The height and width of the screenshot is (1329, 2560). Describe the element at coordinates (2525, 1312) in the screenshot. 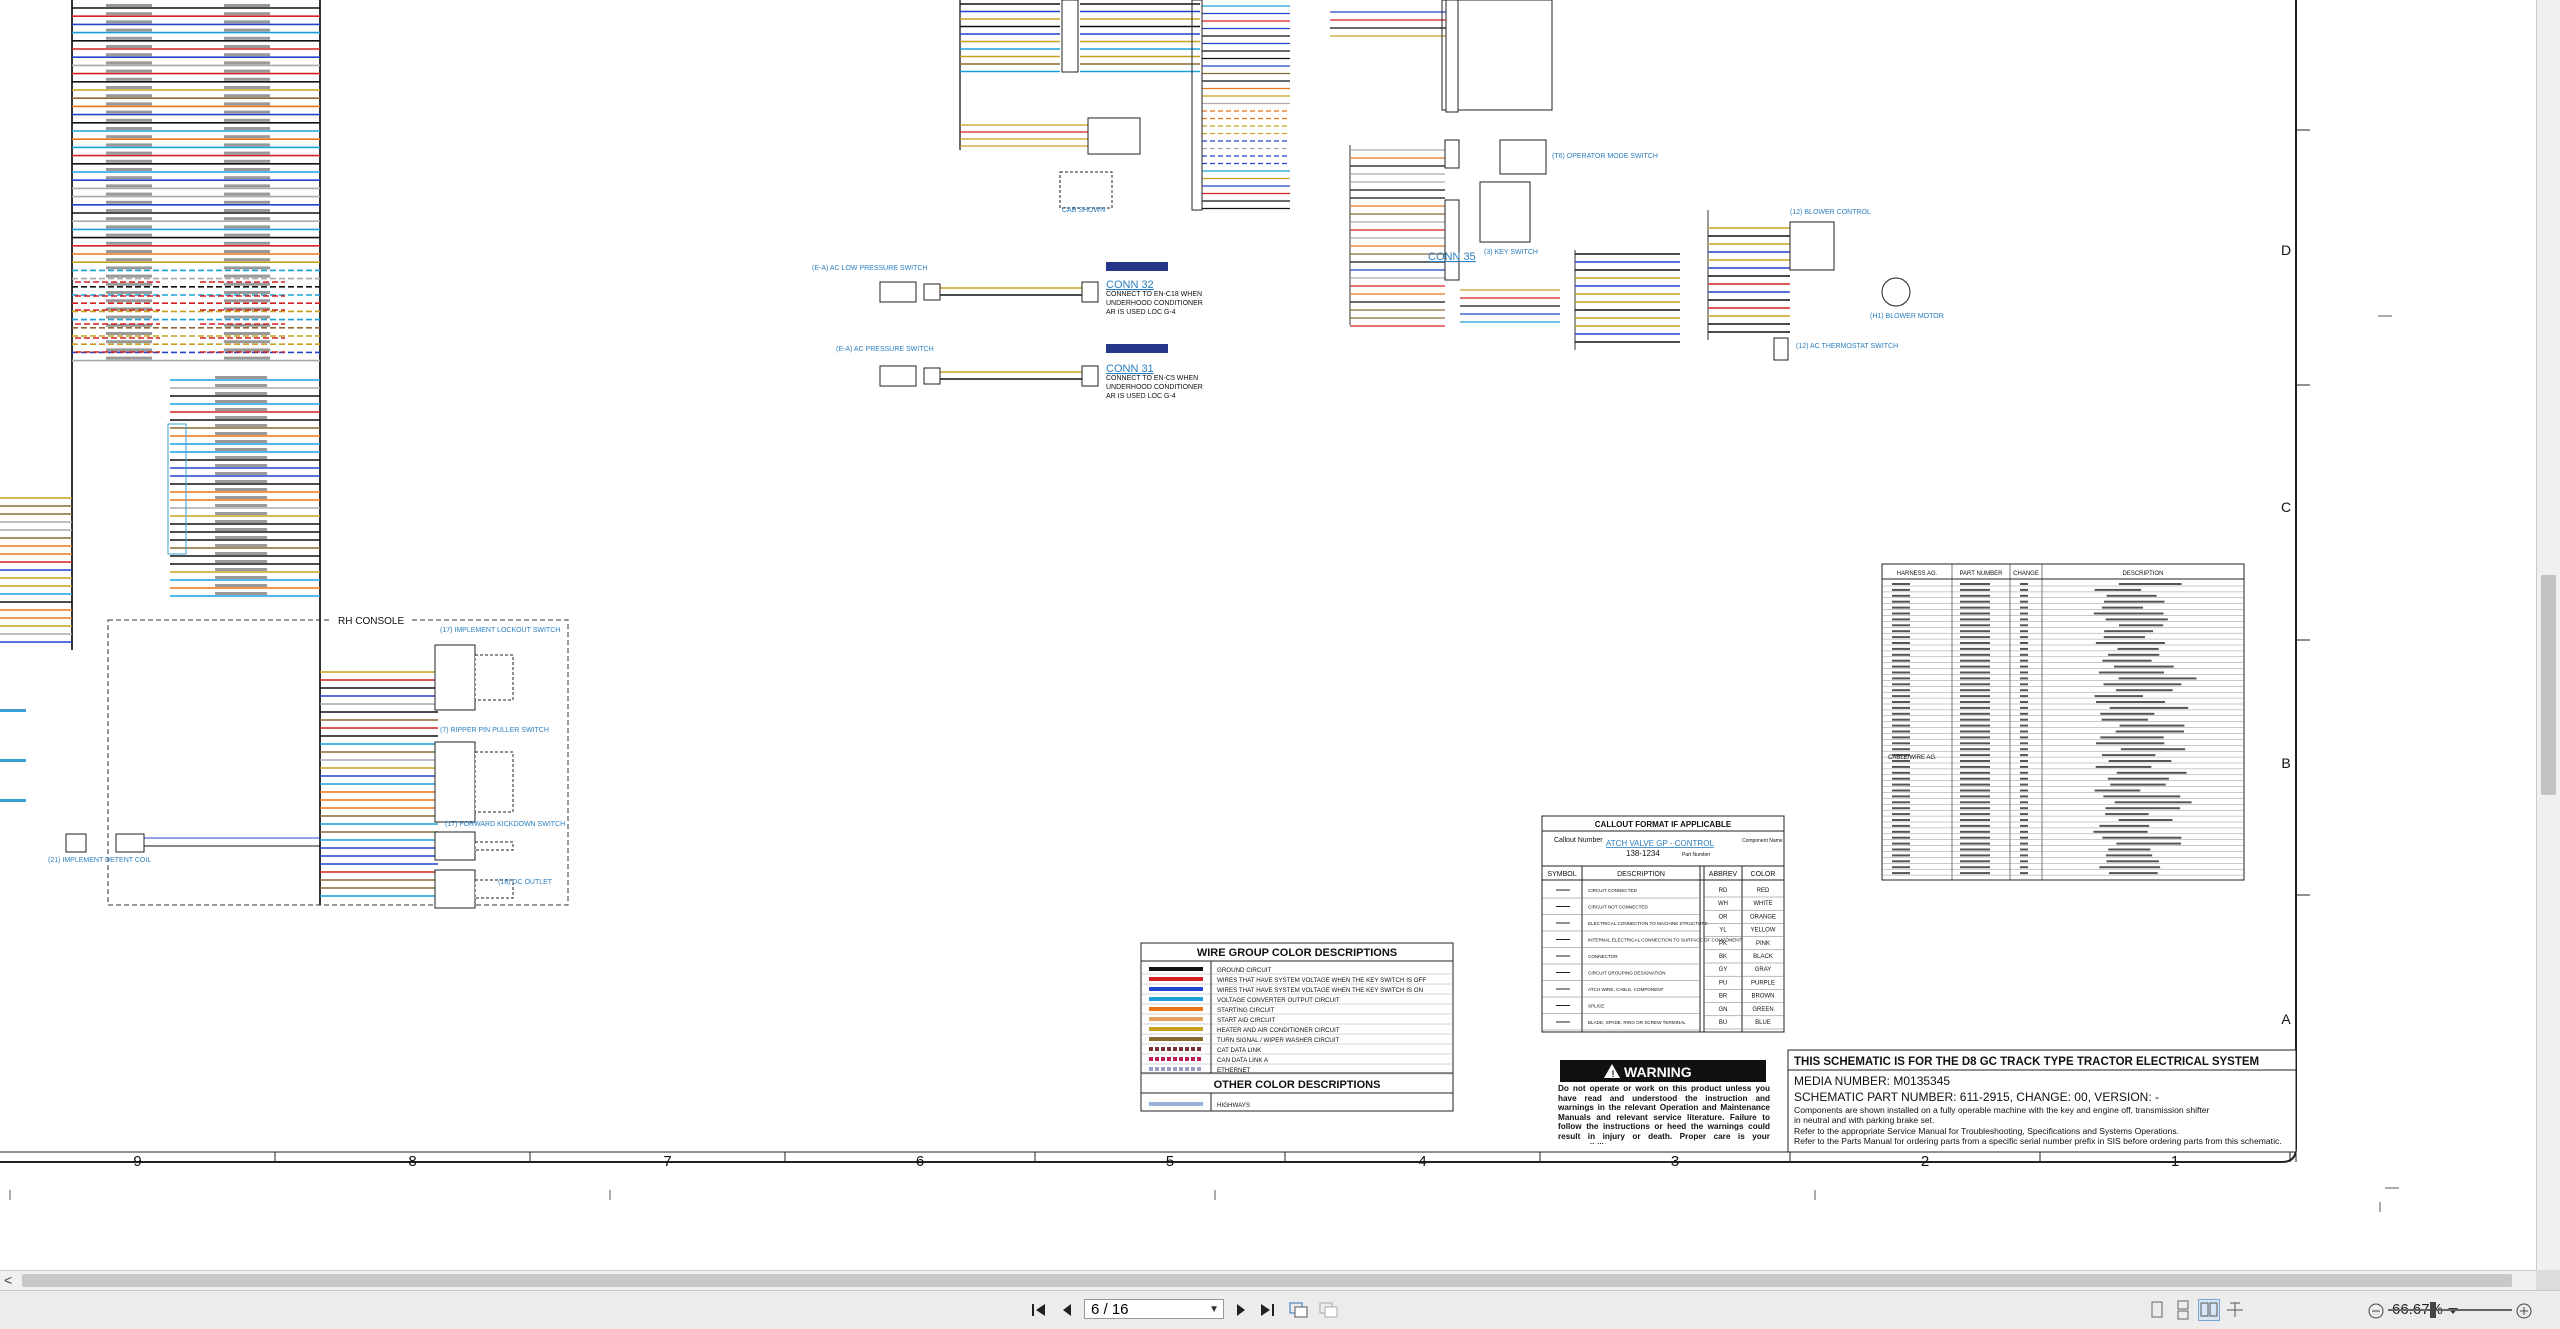

I see `zoom-in-button` at that location.